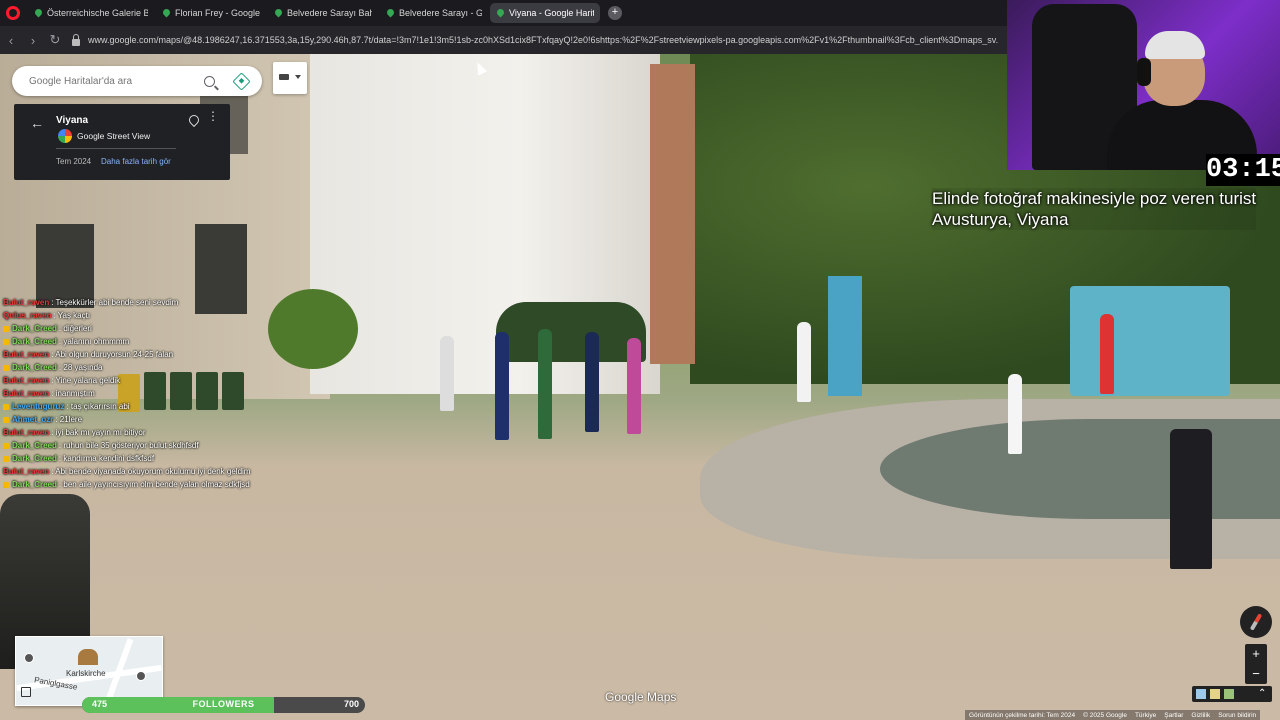 This screenshot has height=720, width=1280. Describe the element at coordinates (545, 13) in the screenshot. I see `tab-4-active: Viyana - Google Haritalar` at that location.